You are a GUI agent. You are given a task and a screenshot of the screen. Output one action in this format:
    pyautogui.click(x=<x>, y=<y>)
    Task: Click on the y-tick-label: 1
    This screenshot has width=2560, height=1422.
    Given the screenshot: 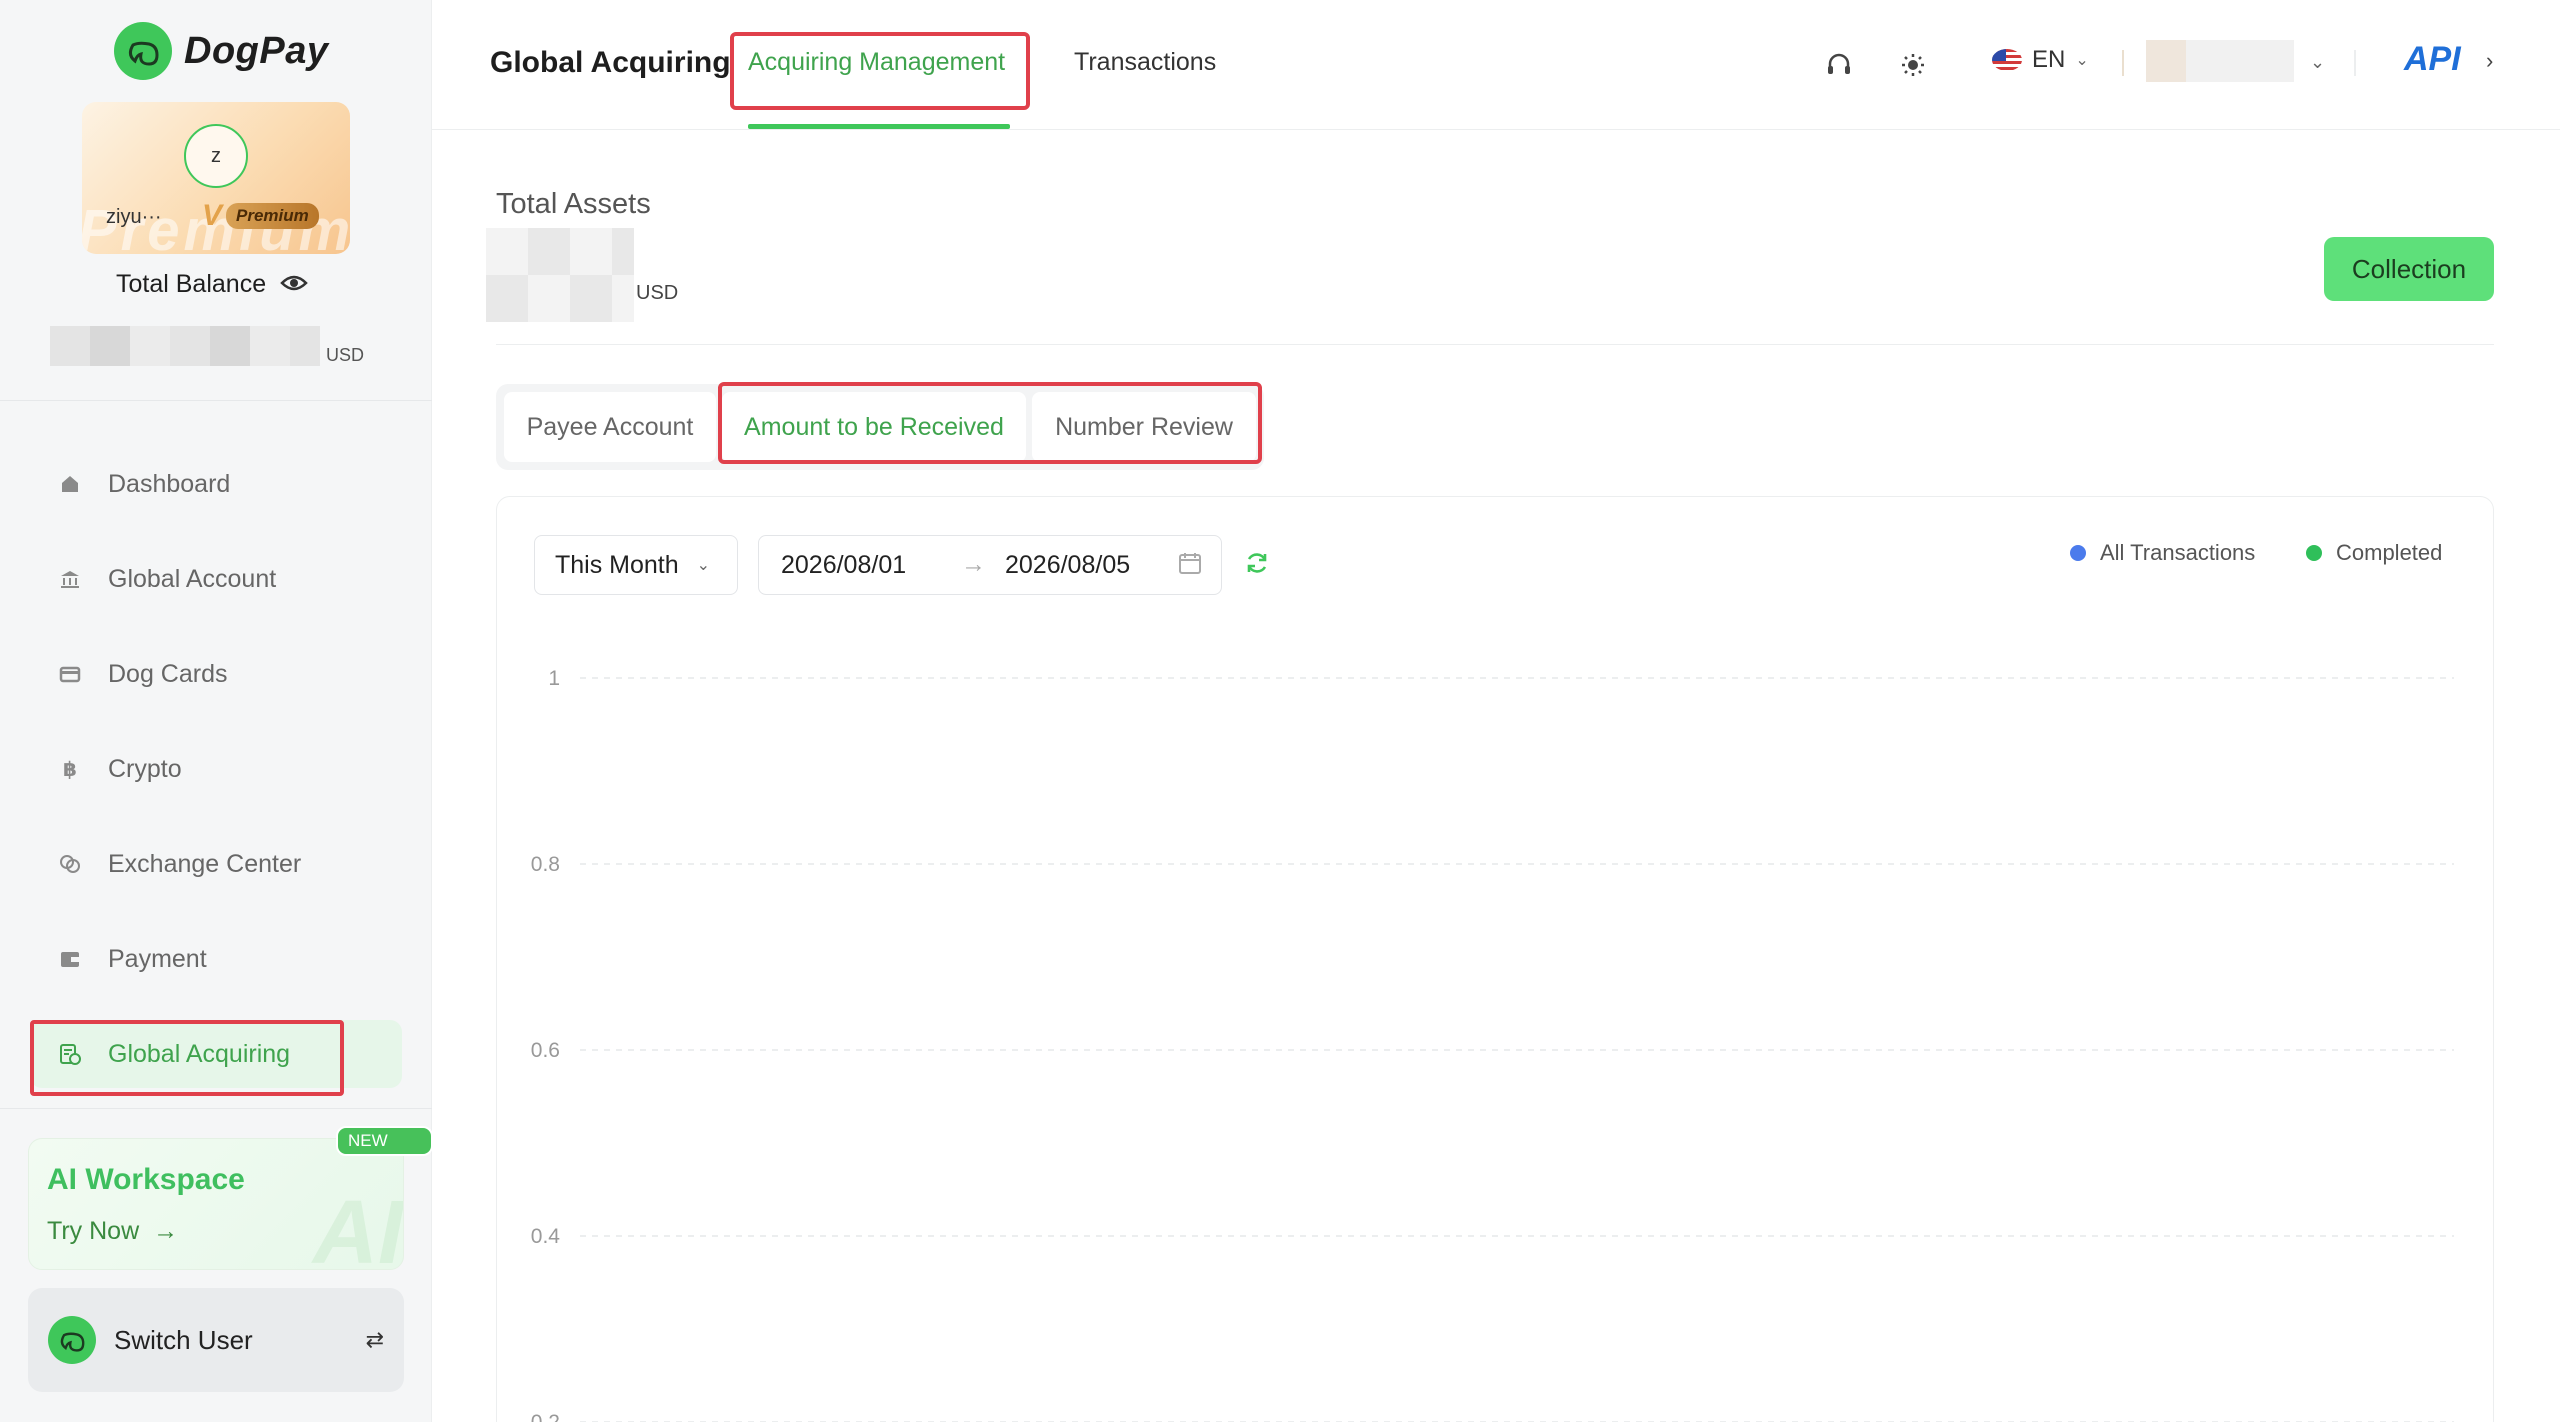 What is the action you would take?
    pyautogui.click(x=554, y=678)
    